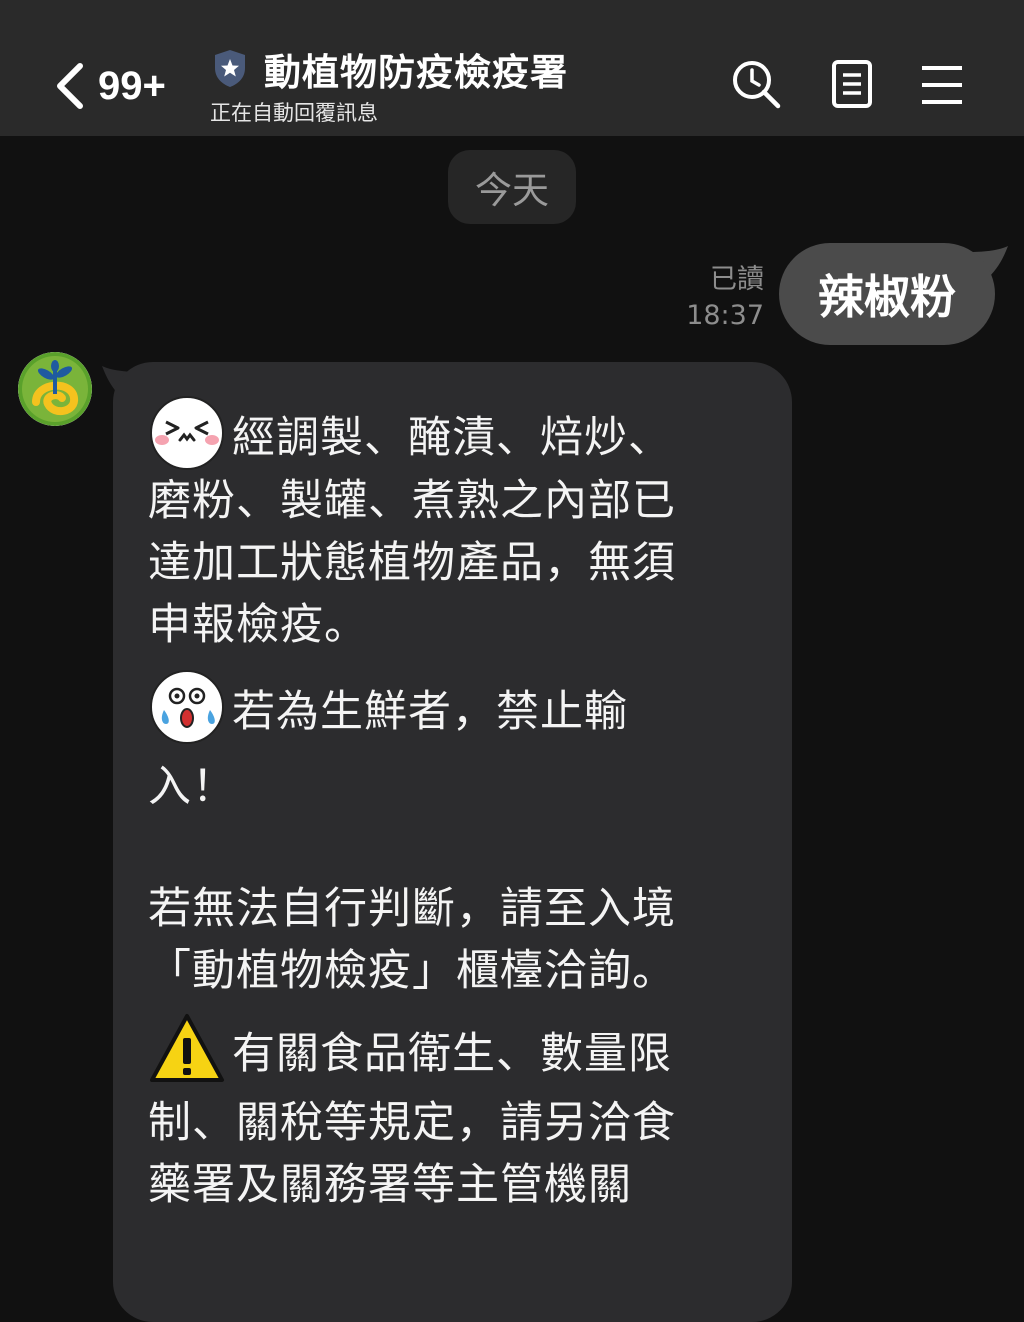  What do you see at coordinates (737, 279) in the screenshot?
I see `read-status: 已讀` at bounding box center [737, 279].